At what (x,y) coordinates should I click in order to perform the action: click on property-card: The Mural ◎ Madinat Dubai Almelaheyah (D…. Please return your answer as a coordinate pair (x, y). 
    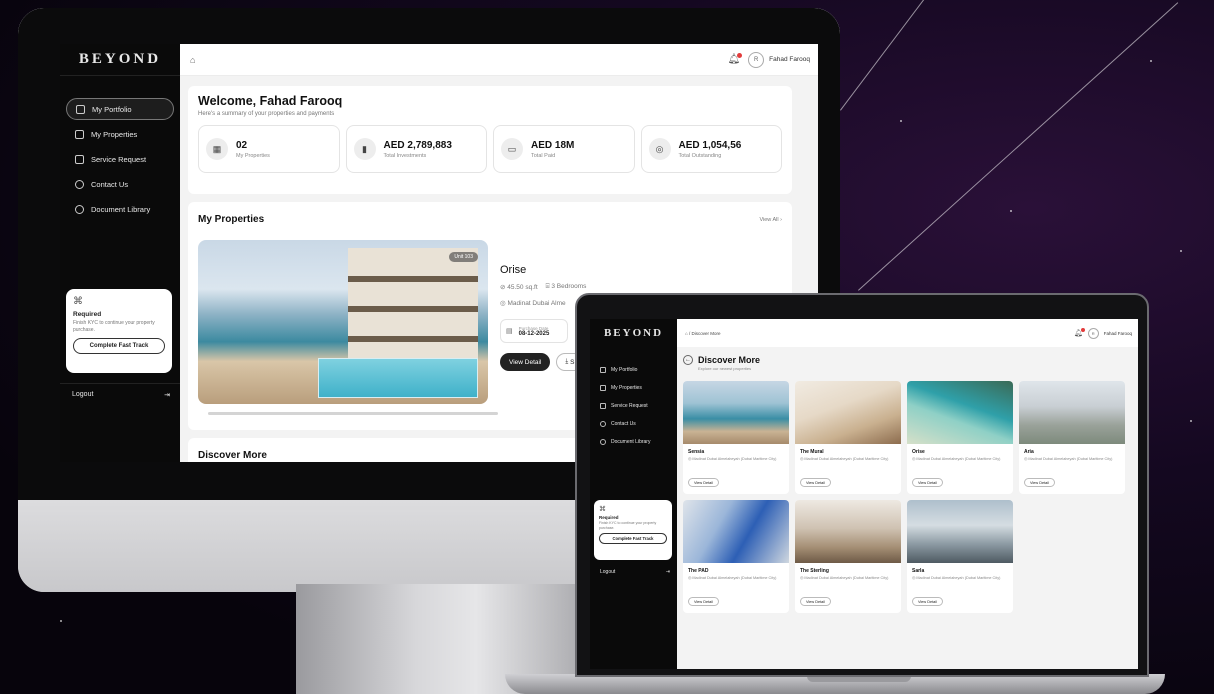
    Looking at the image, I should click on (848, 437).